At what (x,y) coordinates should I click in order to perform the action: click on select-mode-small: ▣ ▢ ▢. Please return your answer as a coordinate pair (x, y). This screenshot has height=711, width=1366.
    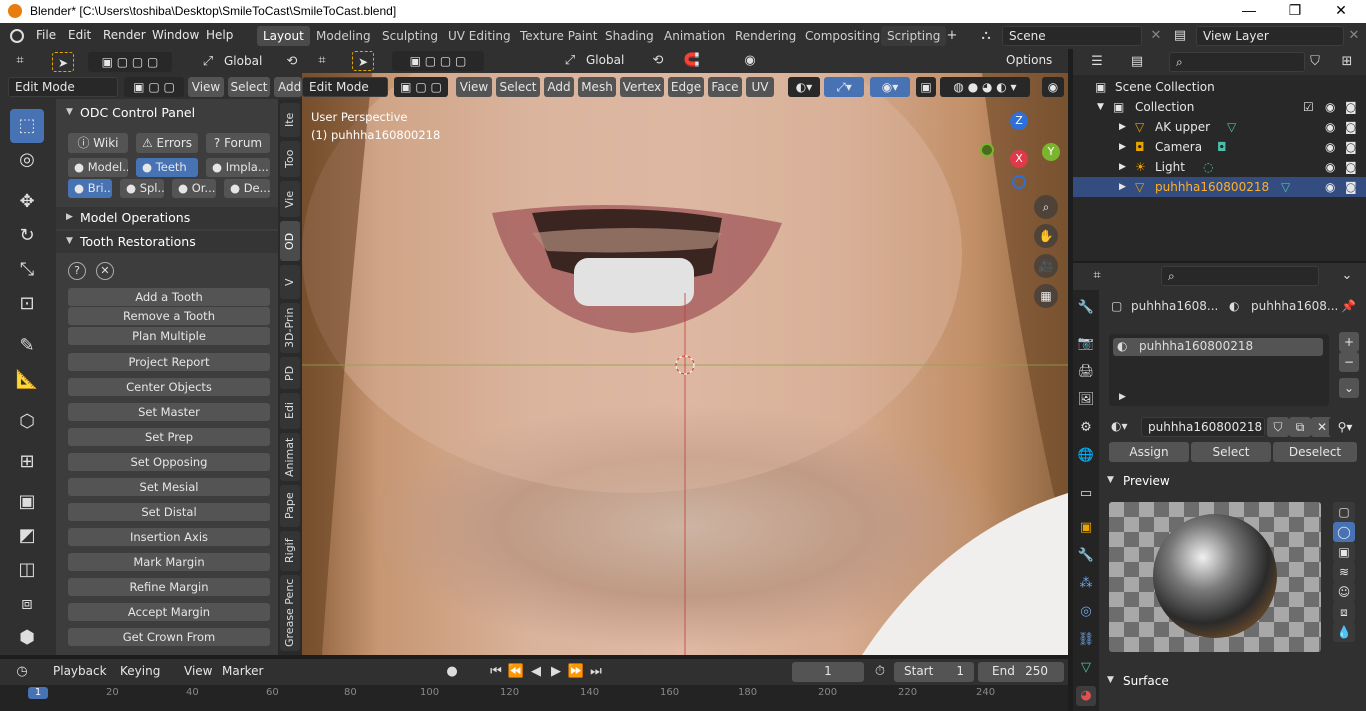
    Looking at the image, I should click on (154, 87).